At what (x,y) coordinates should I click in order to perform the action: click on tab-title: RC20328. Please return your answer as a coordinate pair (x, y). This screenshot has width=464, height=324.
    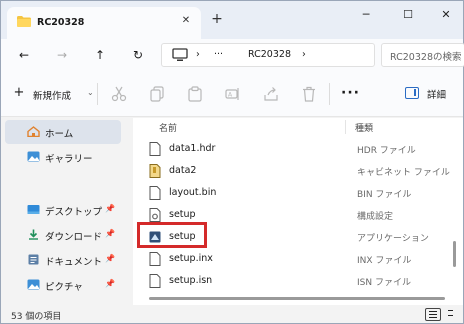
    Looking at the image, I should click on (61, 22).